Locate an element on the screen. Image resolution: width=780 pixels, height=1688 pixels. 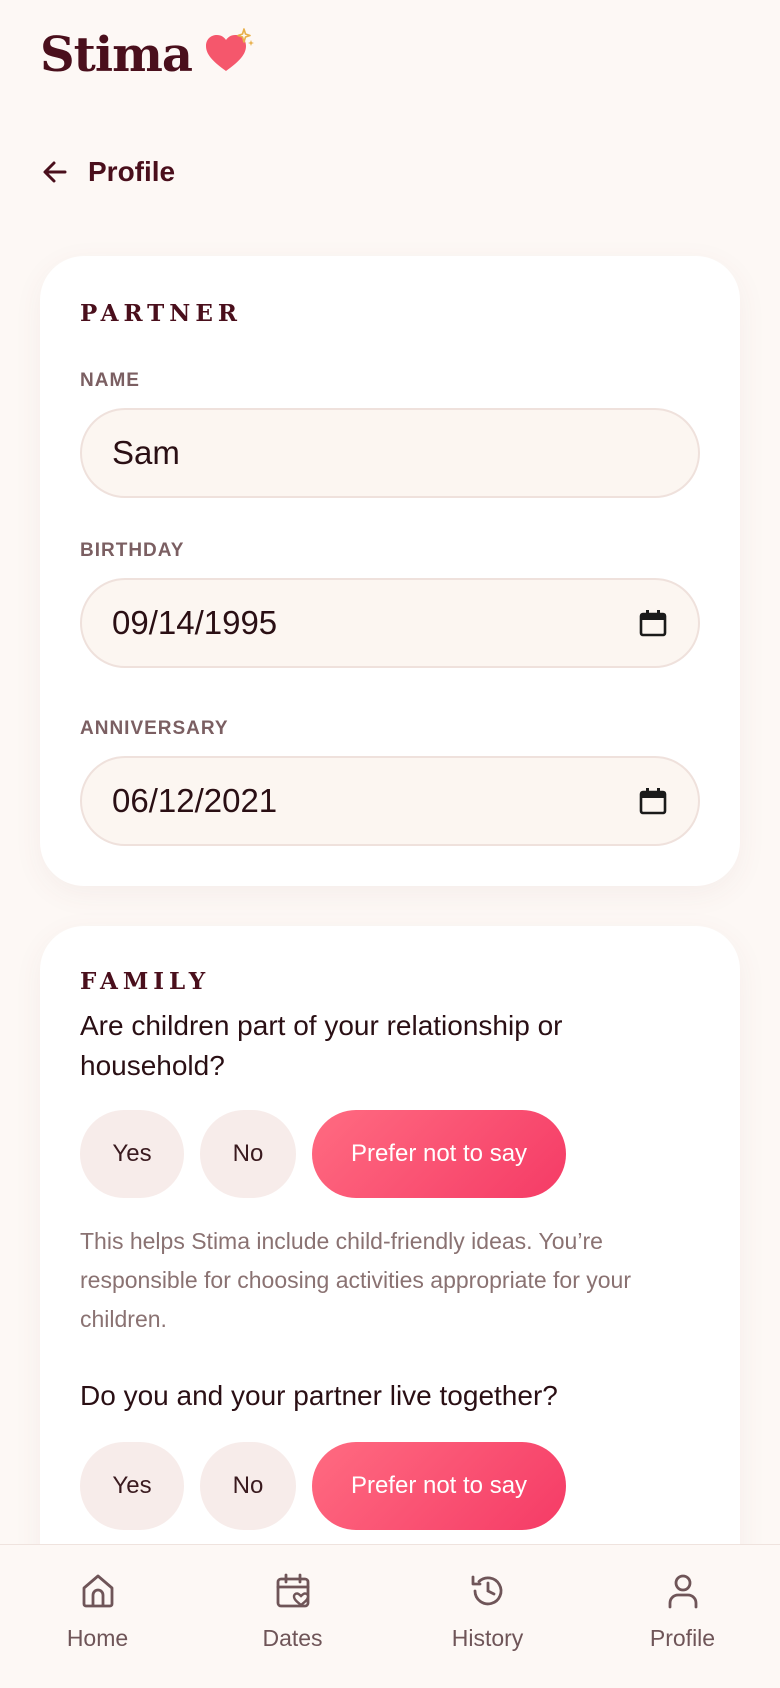
live-together-question: Do you and your partner live together? is located at coordinates (319, 1395).